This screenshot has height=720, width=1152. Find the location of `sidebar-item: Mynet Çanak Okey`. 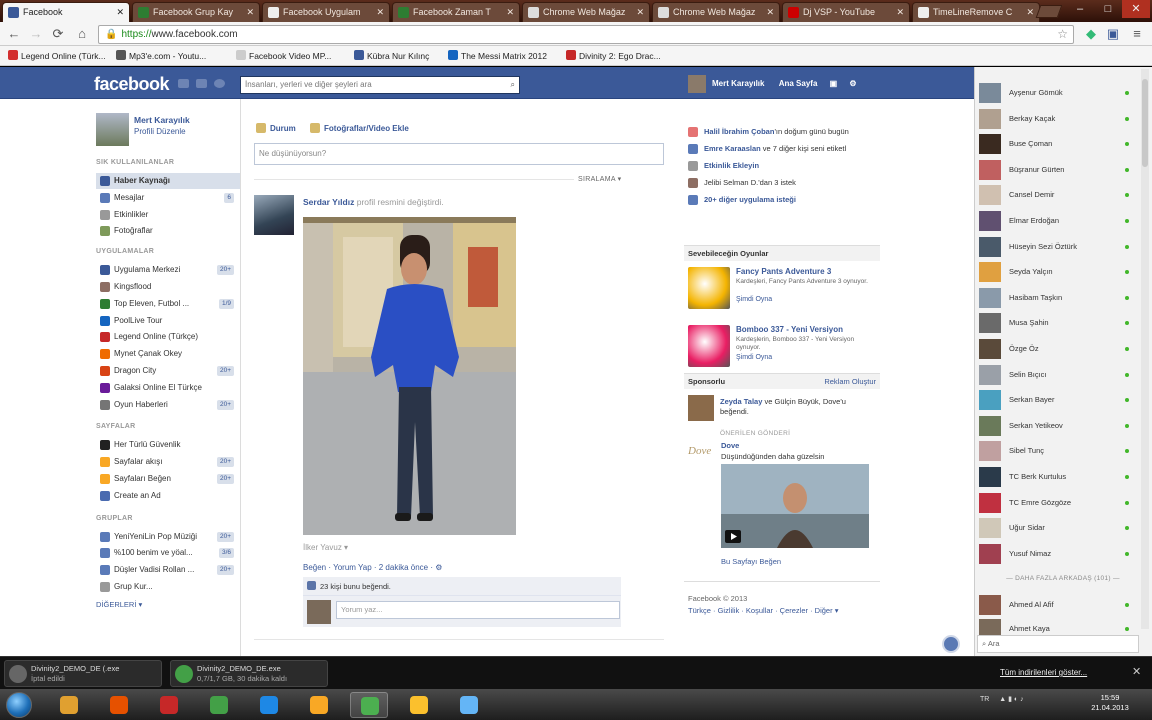

sidebar-item: Mynet Çanak Okey is located at coordinates (168, 354).